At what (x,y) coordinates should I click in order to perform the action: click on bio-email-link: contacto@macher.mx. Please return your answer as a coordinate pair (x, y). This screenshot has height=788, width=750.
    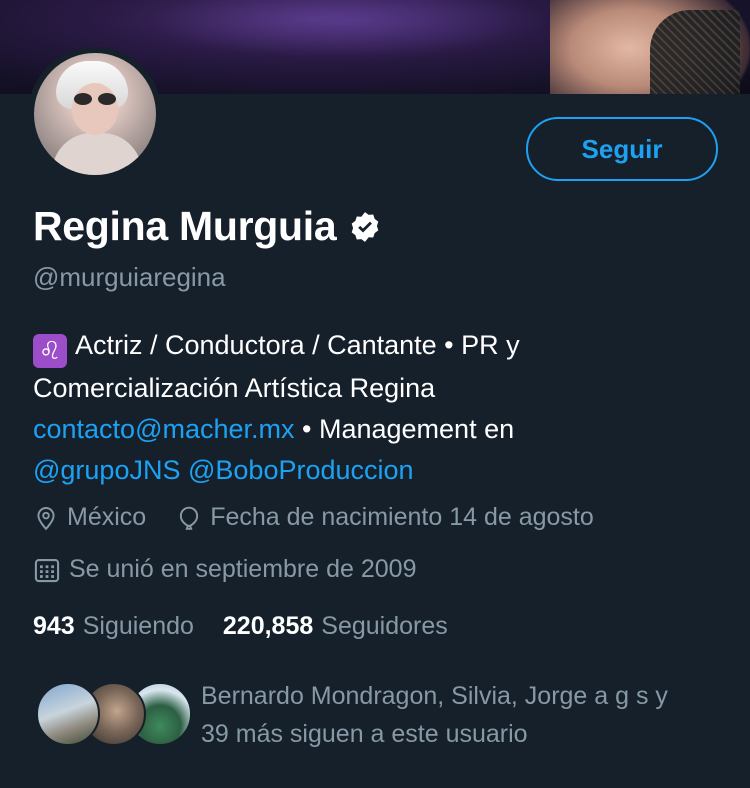
    Looking at the image, I should click on (164, 429).